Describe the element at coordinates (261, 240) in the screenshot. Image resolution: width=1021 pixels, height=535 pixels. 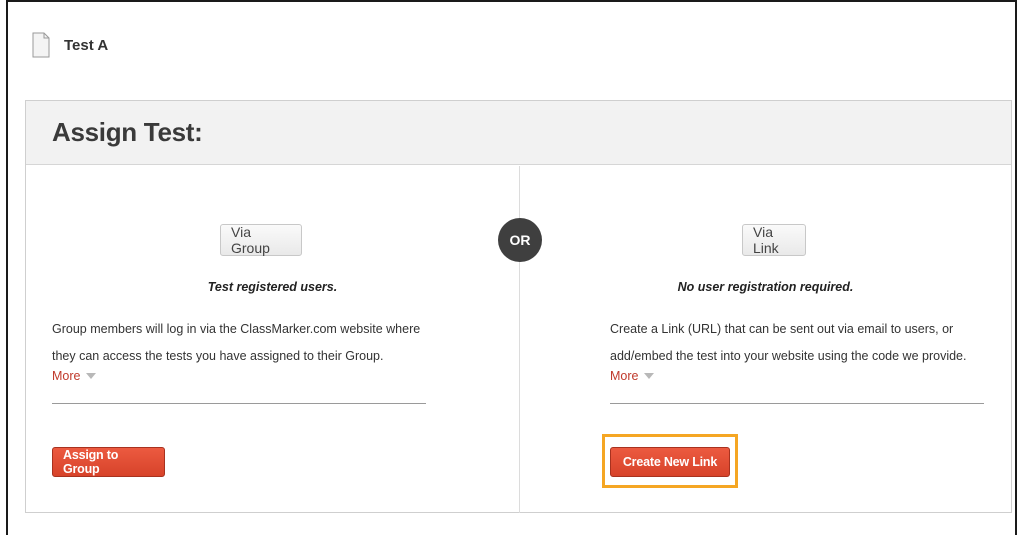
I see `via-group-button: Via Group` at that location.